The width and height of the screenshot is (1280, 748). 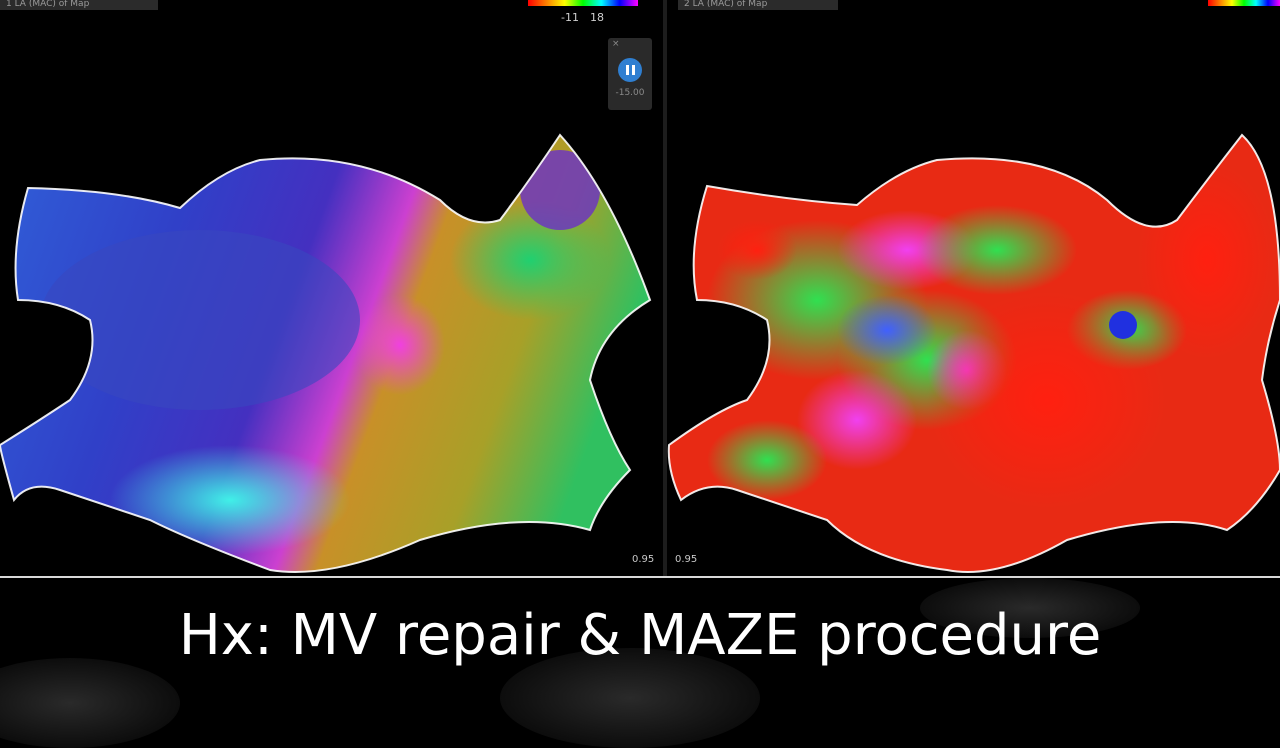 What do you see at coordinates (630, 70) in the screenshot?
I see `pause-button` at bounding box center [630, 70].